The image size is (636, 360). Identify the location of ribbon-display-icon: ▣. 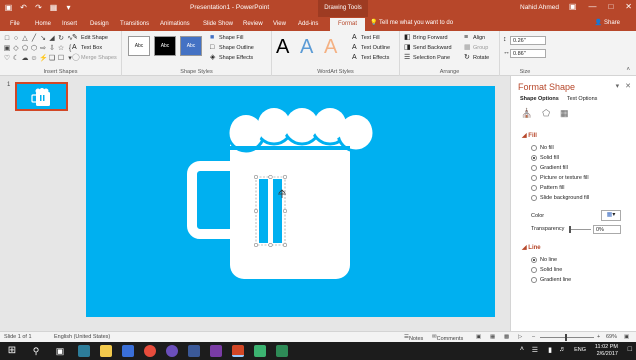
(573, 6).